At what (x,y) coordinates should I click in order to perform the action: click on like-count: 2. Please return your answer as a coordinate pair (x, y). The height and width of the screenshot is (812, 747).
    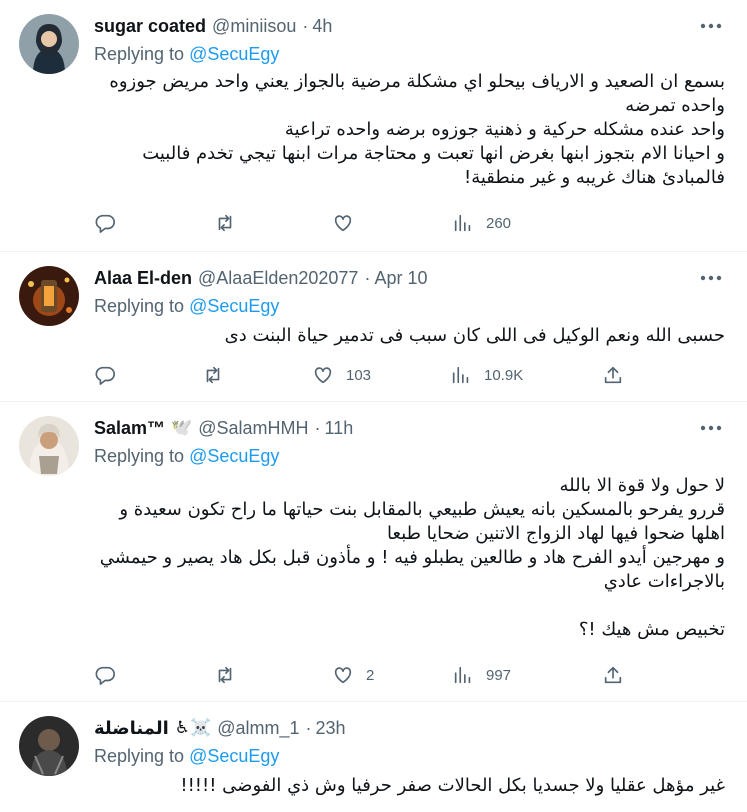
    Looking at the image, I should click on (370, 675).